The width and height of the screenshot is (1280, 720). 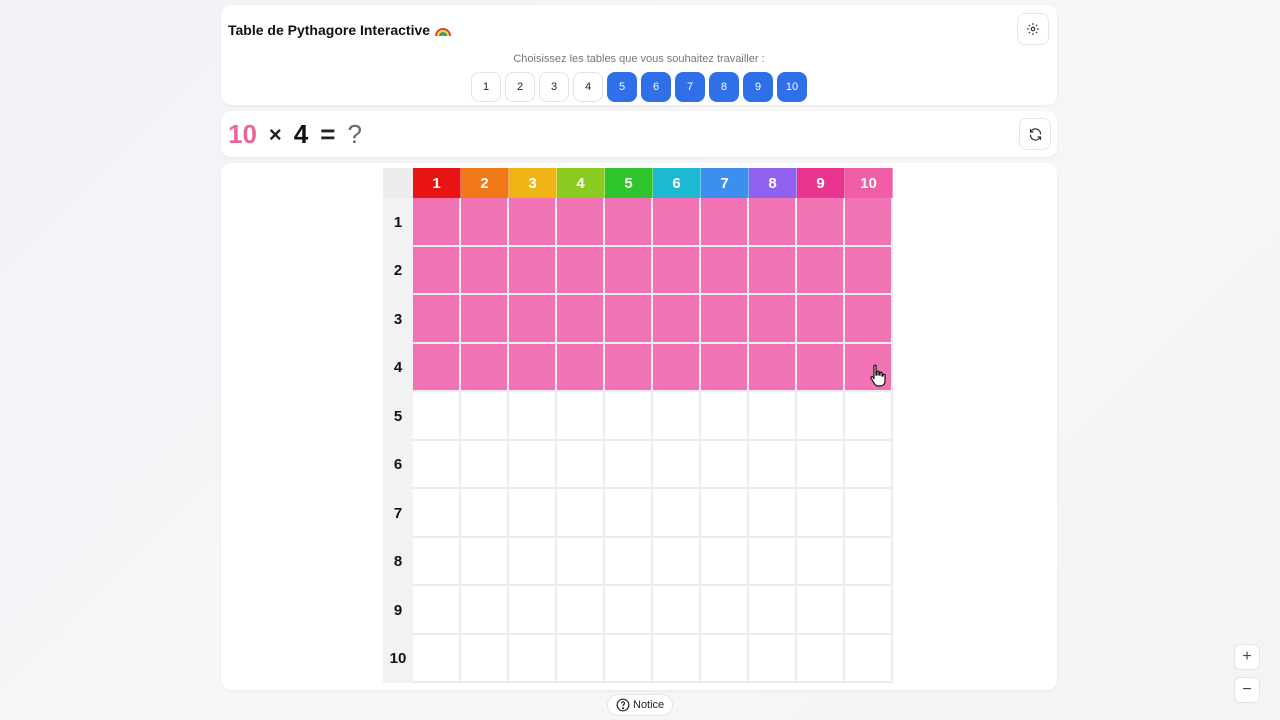 What do you see at coordinates (485, 319) in the screenshot?
I see `grid-cell-3x2` at bounding box center [485, 319].